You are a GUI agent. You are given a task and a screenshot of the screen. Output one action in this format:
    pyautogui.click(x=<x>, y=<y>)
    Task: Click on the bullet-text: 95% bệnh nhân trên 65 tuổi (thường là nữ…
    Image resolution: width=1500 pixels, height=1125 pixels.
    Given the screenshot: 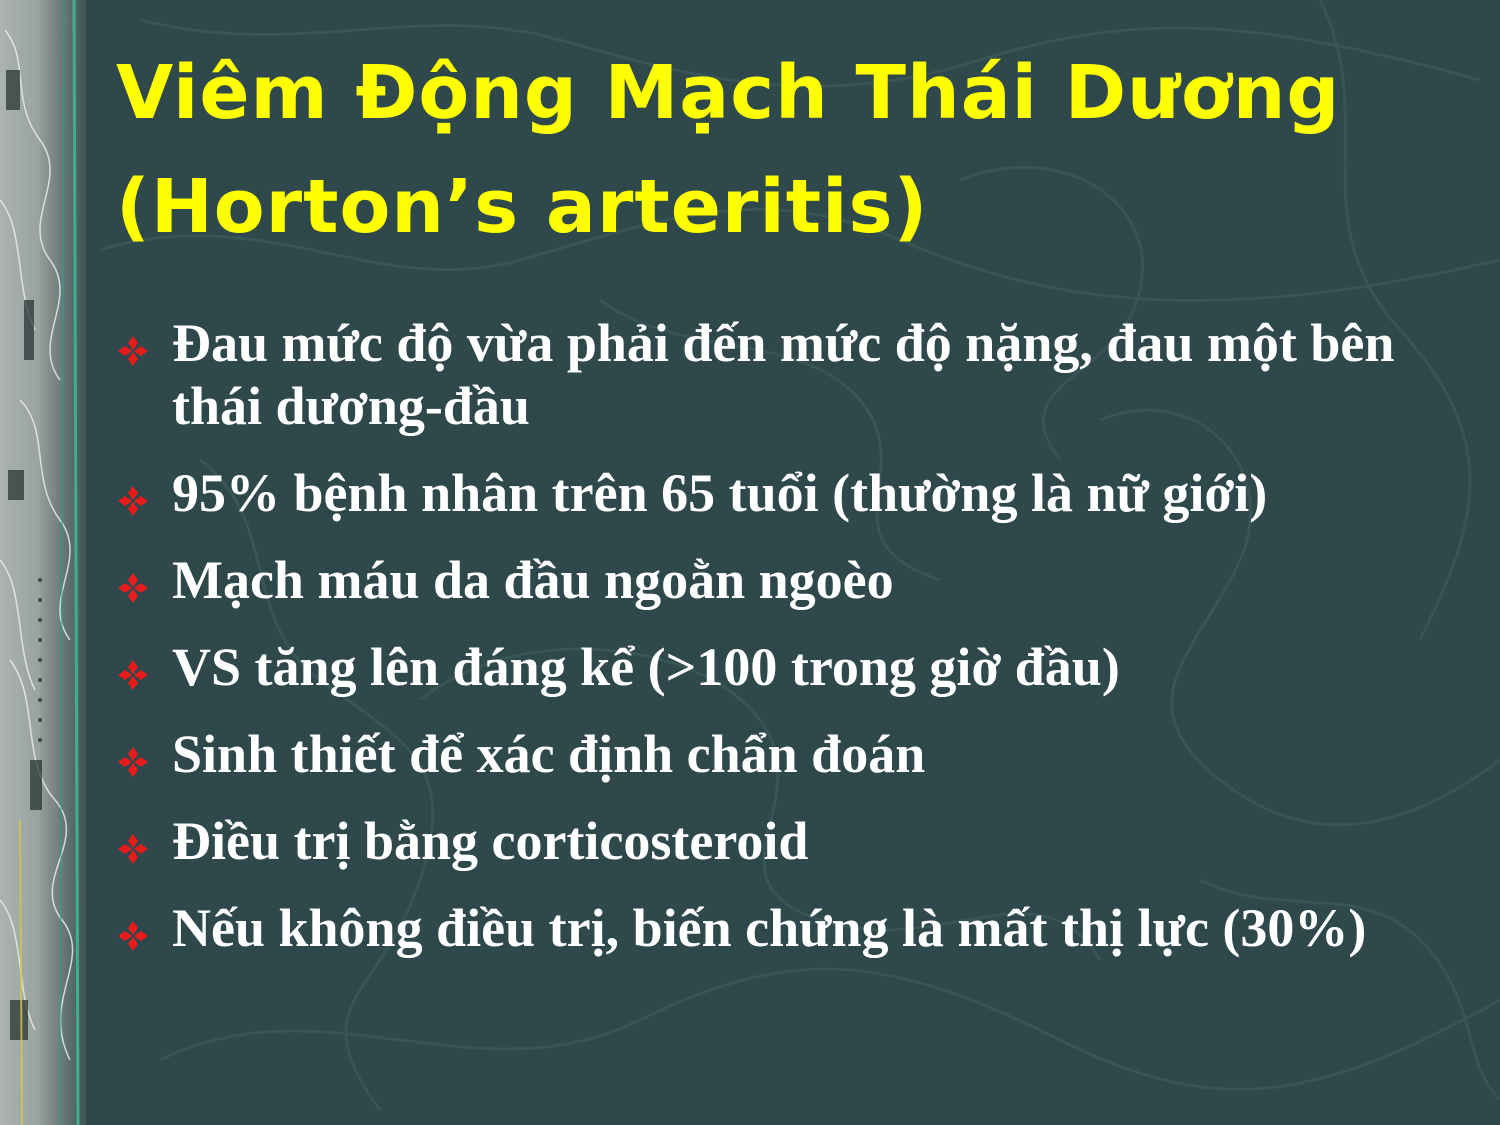 What is the action you would take?
    pyautogui.click(x=720, y=493)
    